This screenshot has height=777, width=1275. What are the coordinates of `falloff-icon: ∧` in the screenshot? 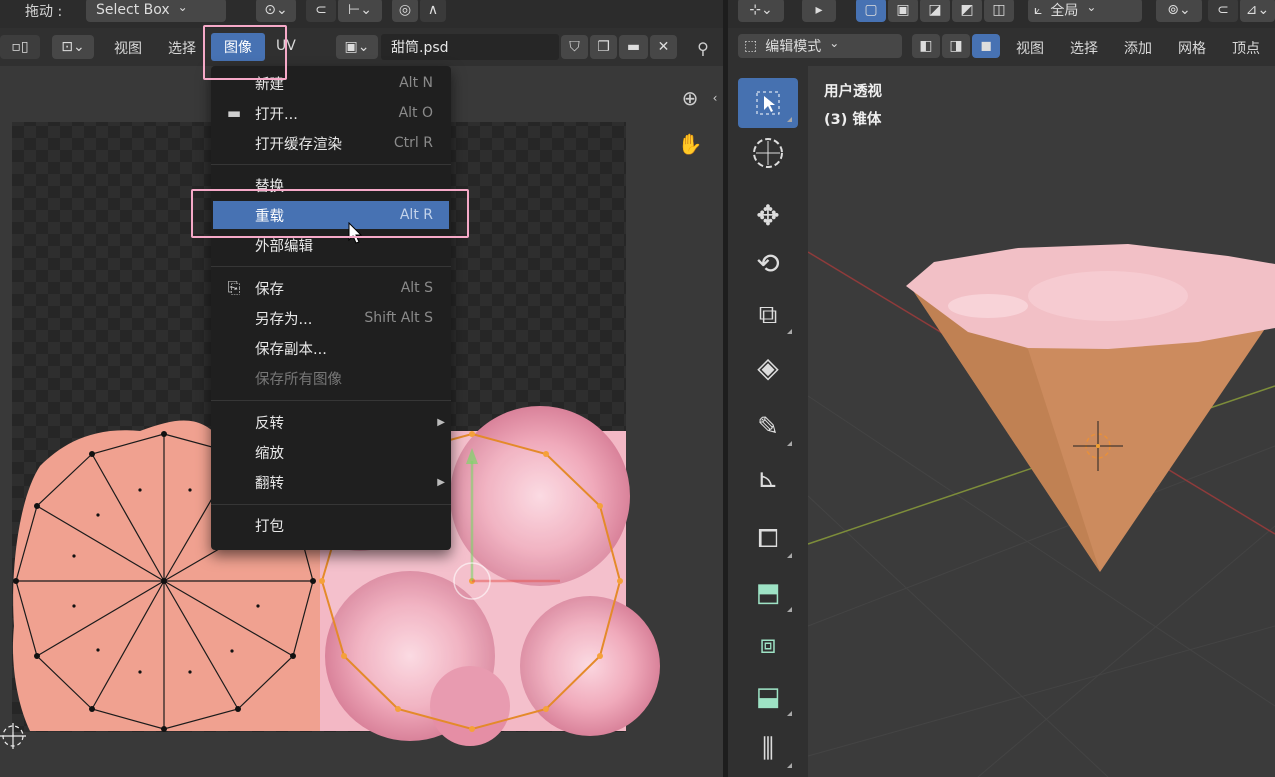 It's located at (433, 11).